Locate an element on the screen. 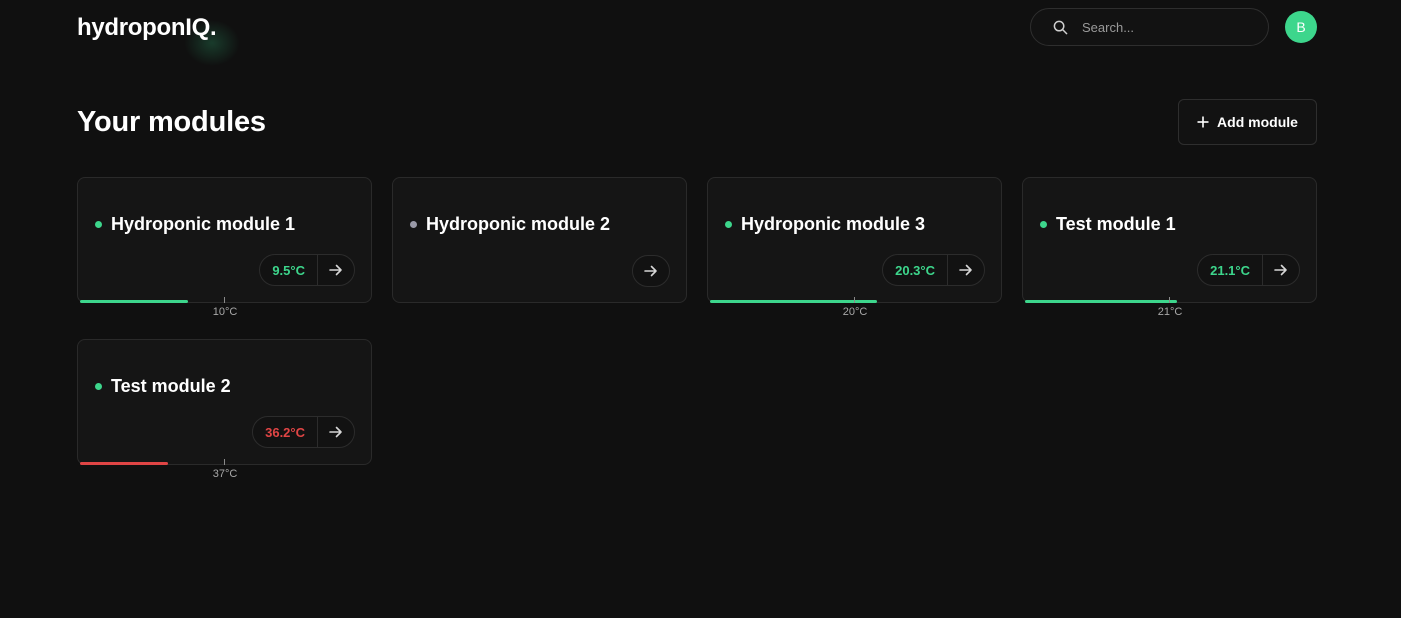  temperature-pill: 36.2°C is located at coordinates (303, 432).